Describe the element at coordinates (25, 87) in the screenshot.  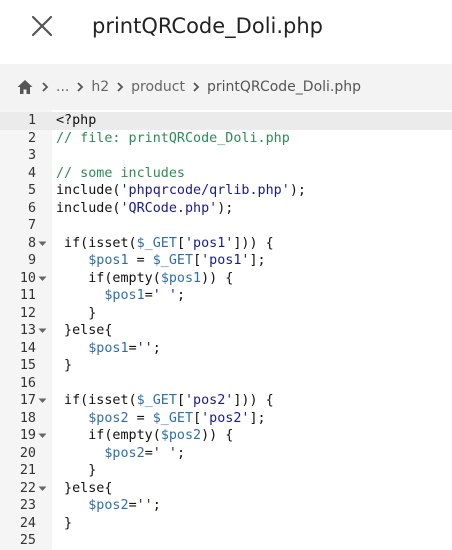
I see `home-icon` at that location.